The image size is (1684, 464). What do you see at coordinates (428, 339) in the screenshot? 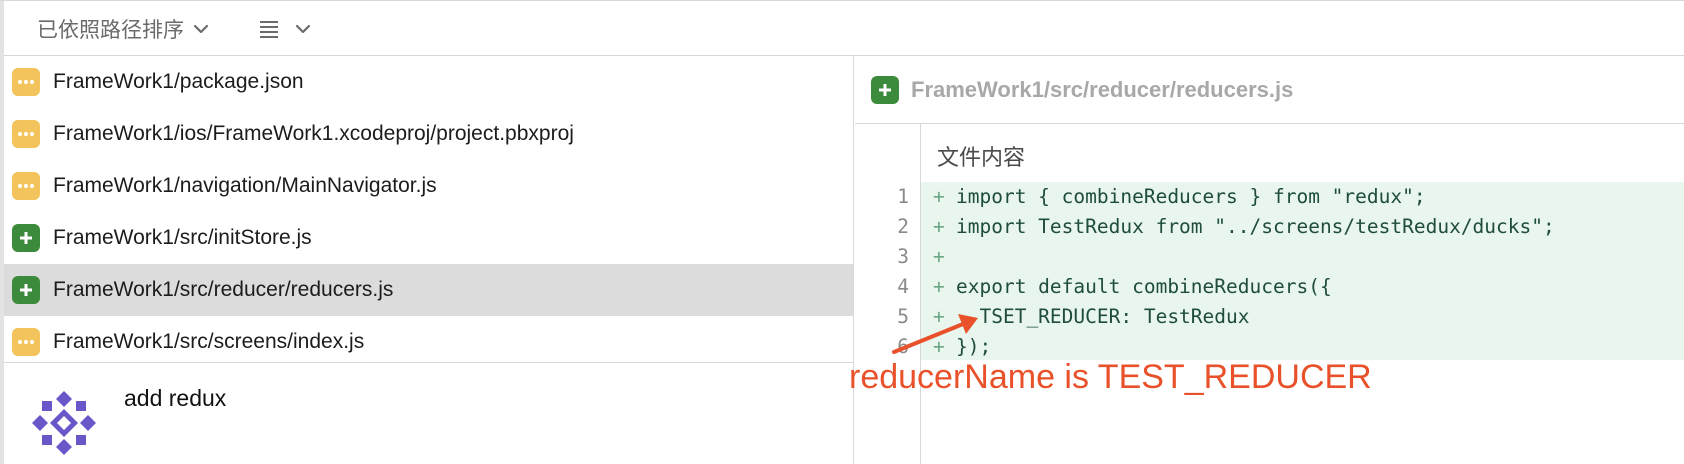
I see `file-row: FrameWork1/src/screens/index.js` at bounding box center [428, 339].